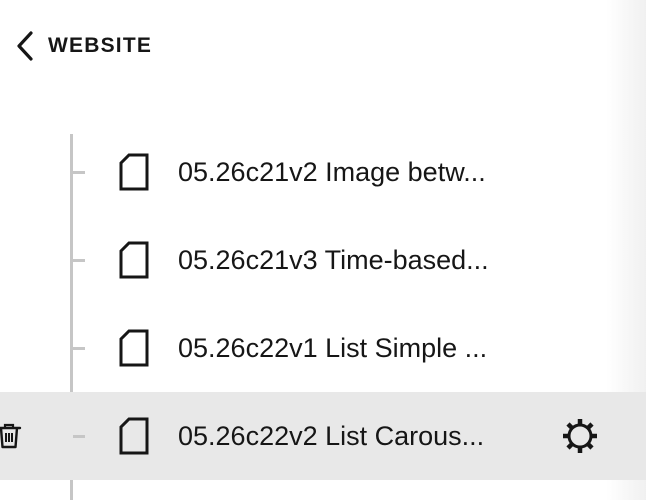 The height and width of the screenshot is (500, 646). I want to click on back-to-website-link: WEBSITE, so click(83, 46).